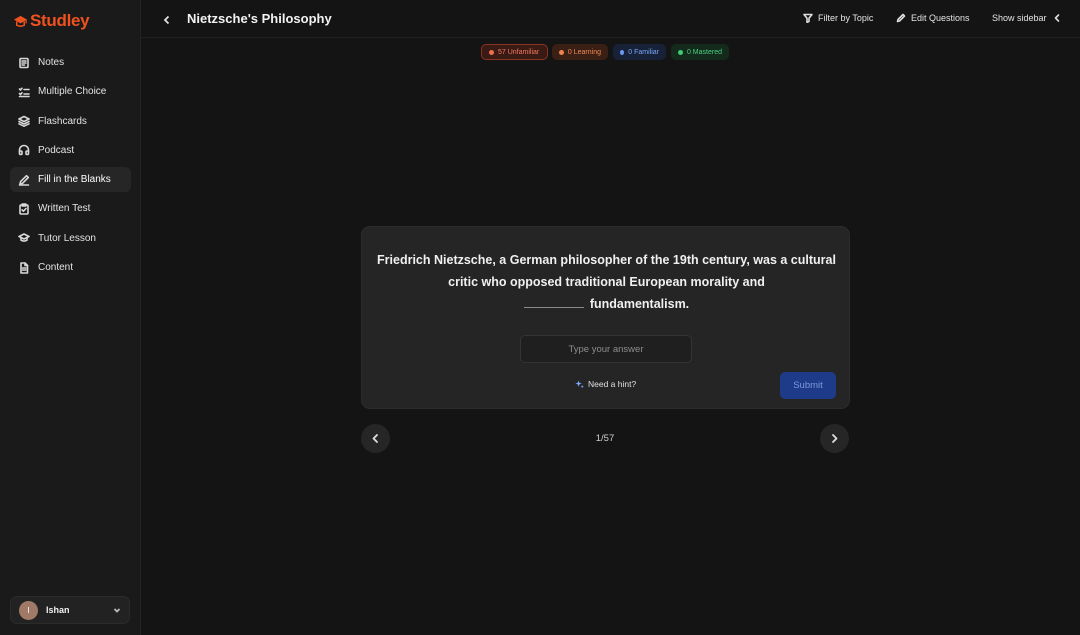 The height and width of the screenshot is (635, 1080). Describe the element at coordinates (553, 303) in the screenshot. I see `answer-blank` at that location.